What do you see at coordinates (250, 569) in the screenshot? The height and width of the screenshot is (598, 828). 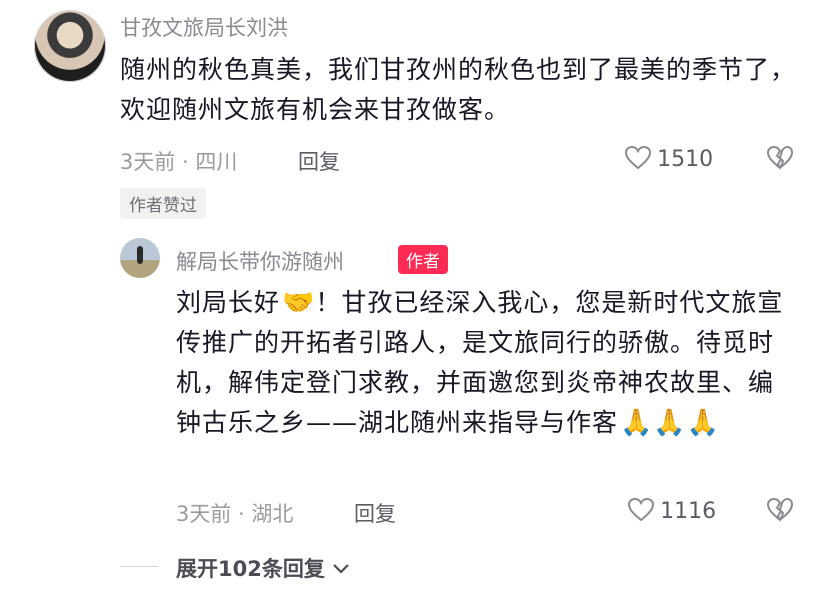 I see `expand-replies-label: 展开102条回复` at bounding box center [250, 569].